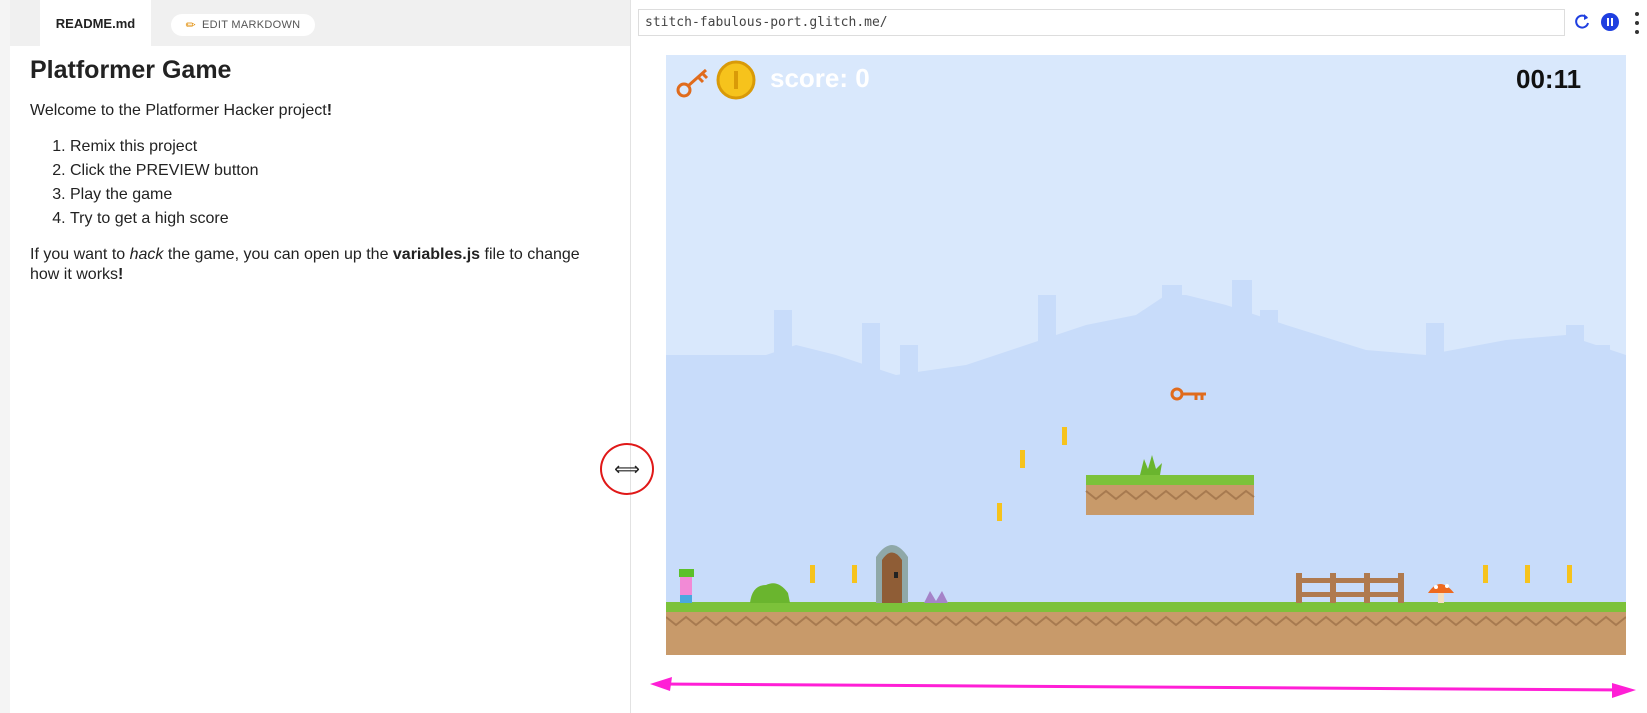 This screenshot has height=713, width=1647. I want to click on pencil-icon: ✏, so click(190, 25).